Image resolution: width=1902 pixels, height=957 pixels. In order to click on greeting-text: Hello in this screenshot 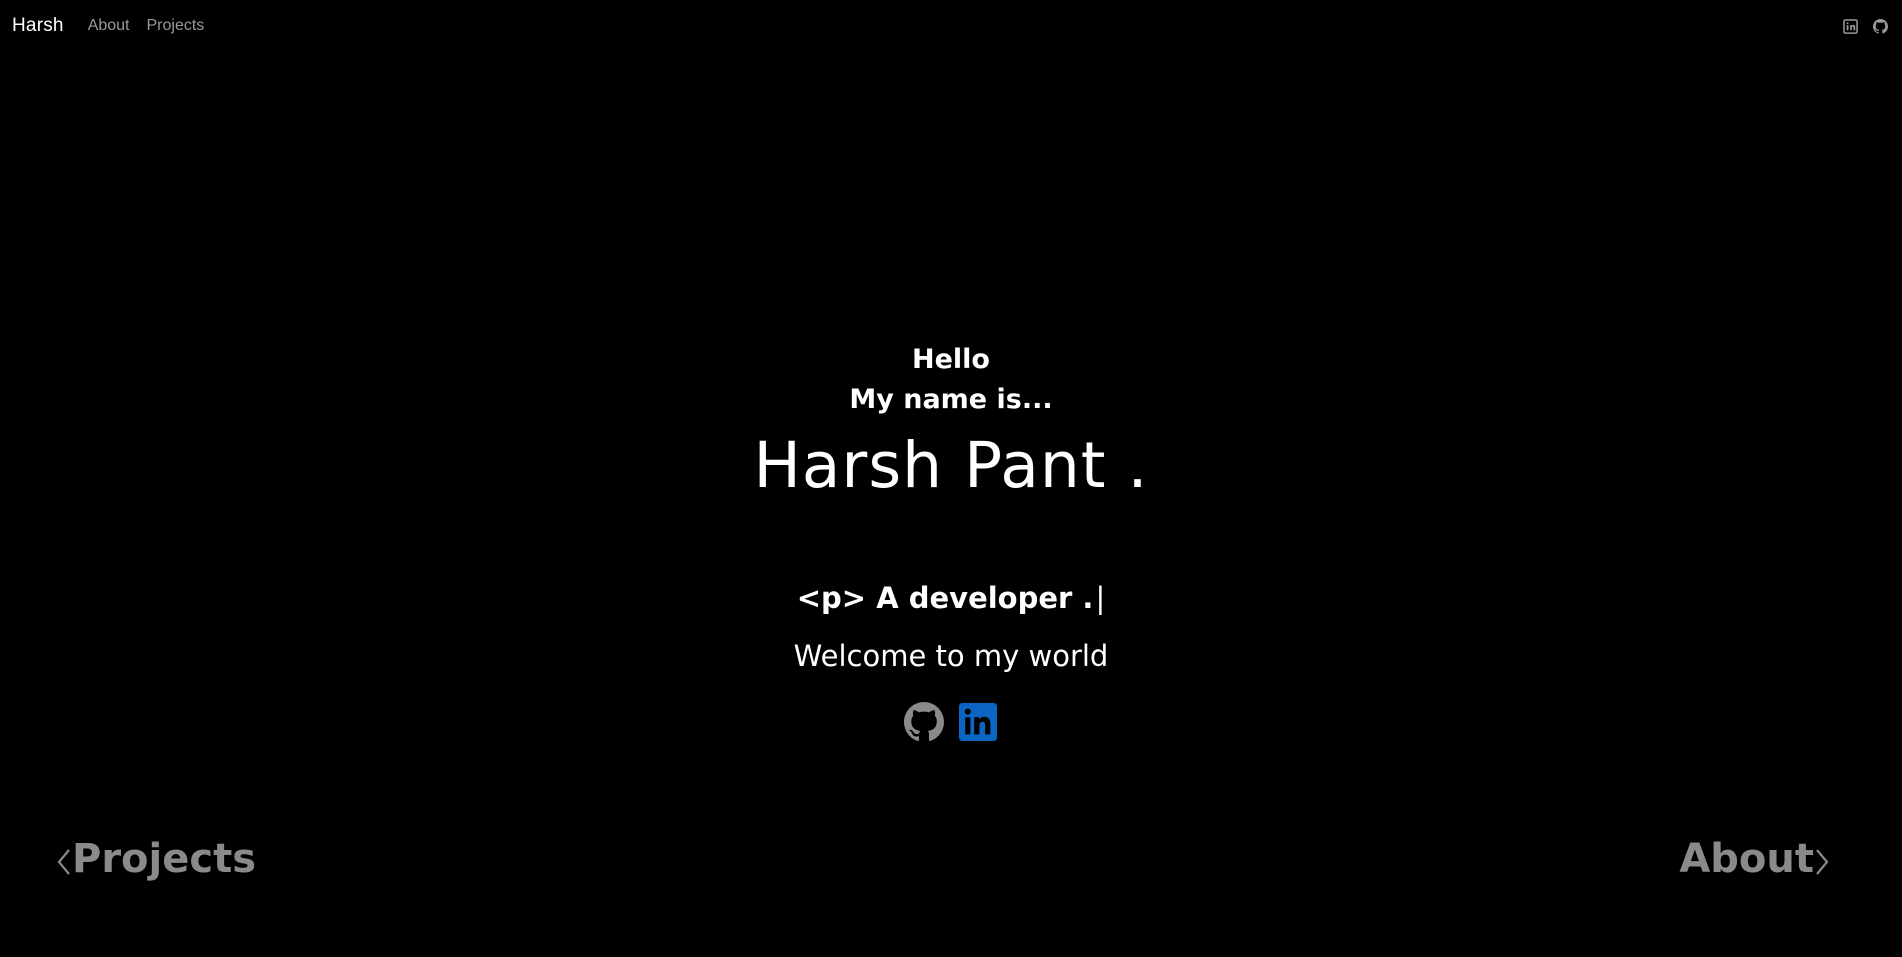, I will do `click(951, 359)`.